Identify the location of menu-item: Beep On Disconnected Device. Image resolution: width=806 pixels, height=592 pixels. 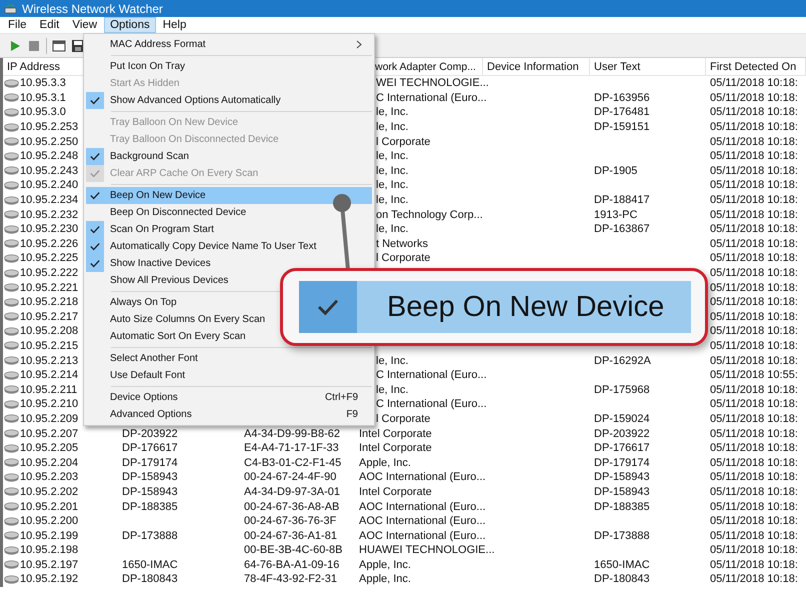
(167, 212).